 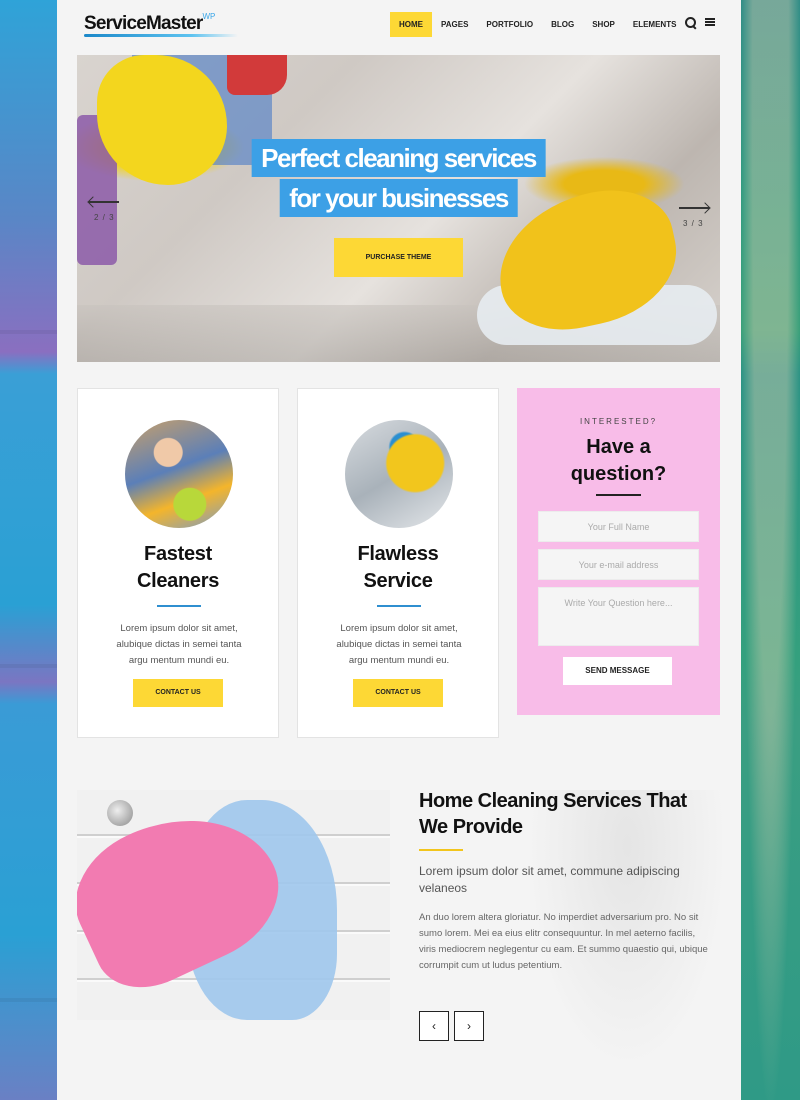 I want to click on hero-headline-line-1: Perfect cleaning services, so click(x=398, y=158).